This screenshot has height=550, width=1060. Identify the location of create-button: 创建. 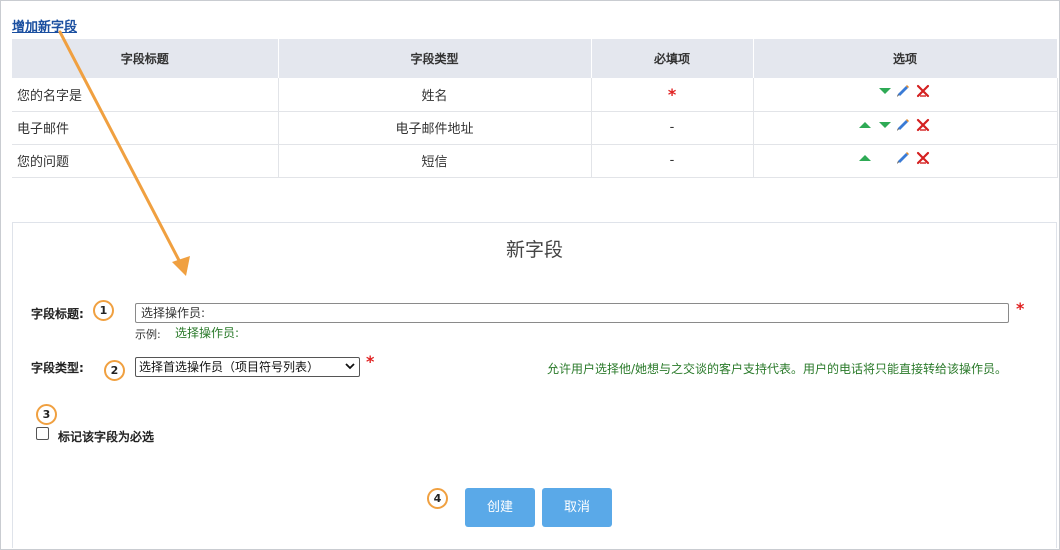
(500, 507).